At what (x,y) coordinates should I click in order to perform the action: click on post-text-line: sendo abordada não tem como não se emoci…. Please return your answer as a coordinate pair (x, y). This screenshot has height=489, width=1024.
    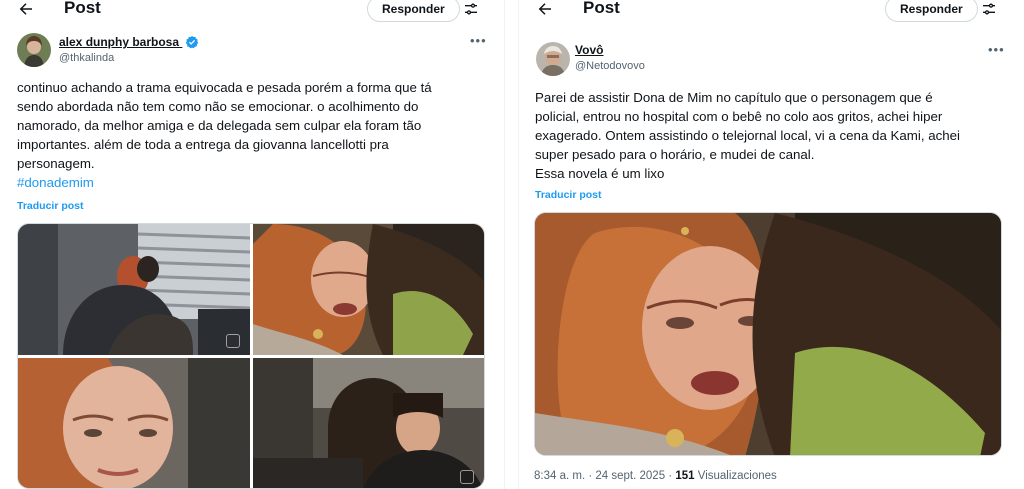
    Looking at the image, I should click on (218, 106).